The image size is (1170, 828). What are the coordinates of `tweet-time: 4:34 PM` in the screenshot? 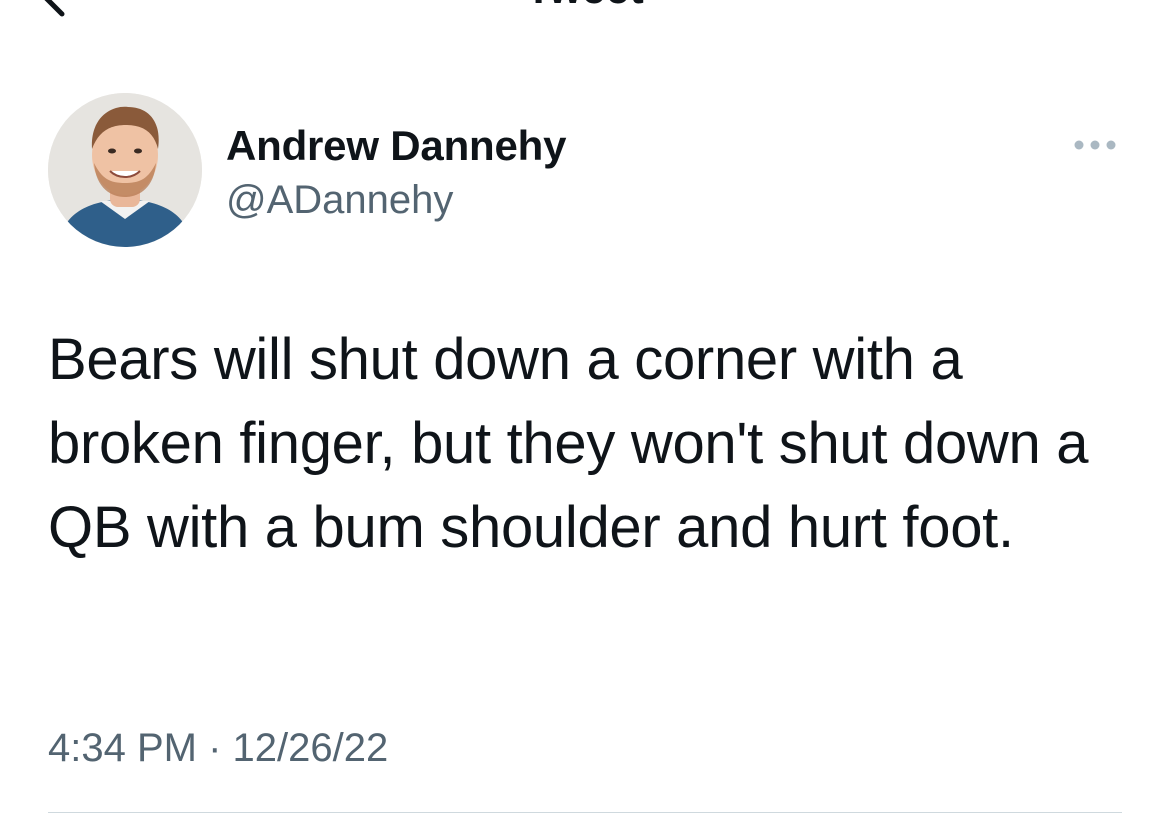 It's located at (122, 748).